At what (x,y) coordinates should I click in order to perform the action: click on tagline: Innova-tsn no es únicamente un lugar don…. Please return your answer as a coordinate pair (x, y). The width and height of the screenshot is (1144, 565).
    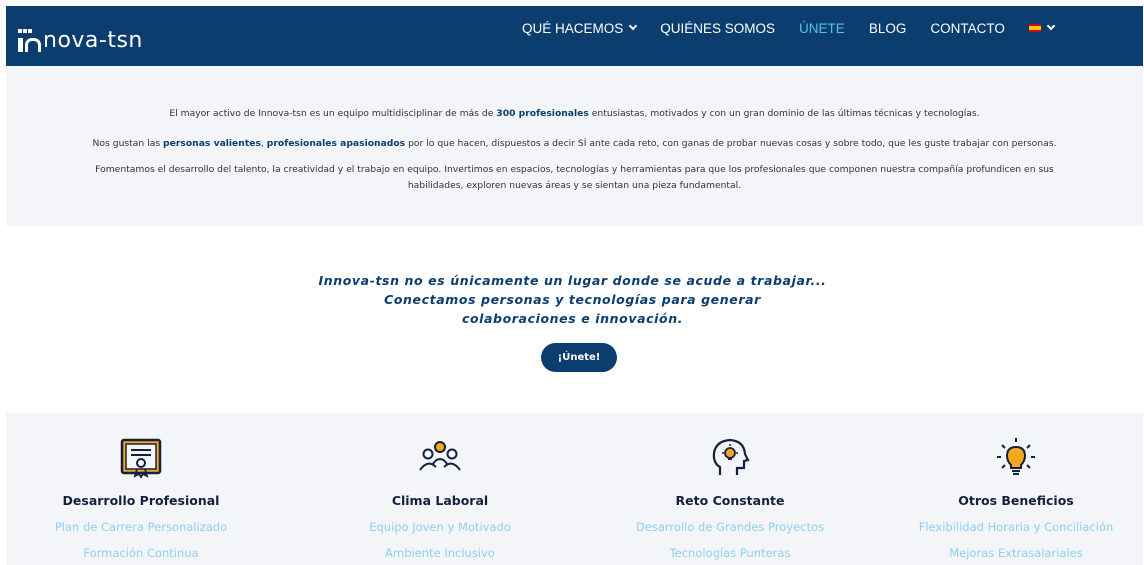
    Looking at the image, I should click on (572, 299).